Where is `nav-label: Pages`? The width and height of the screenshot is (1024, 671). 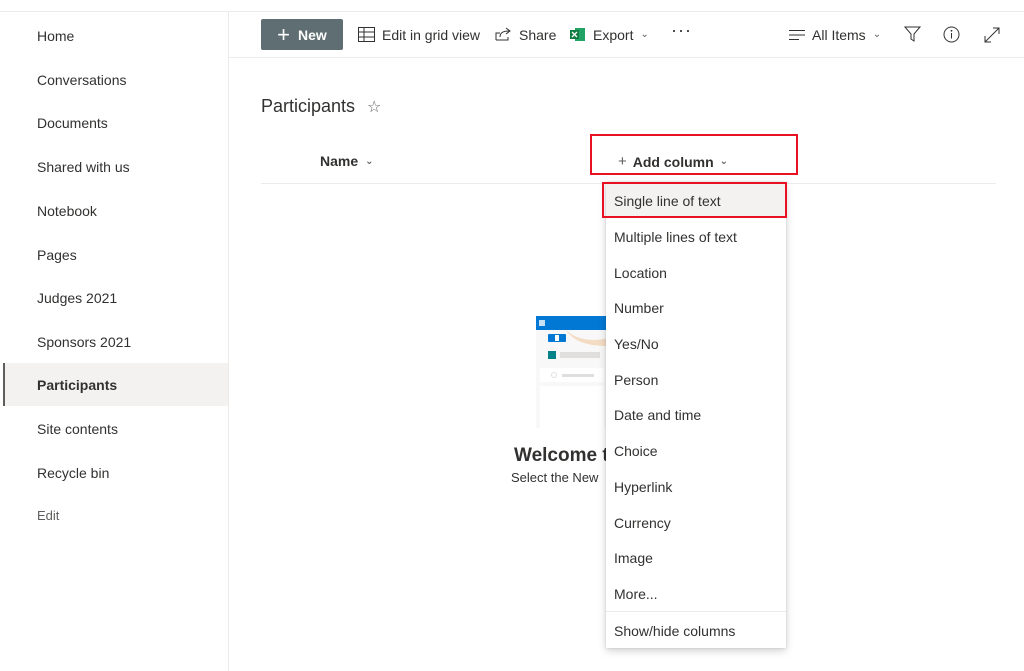 nav-label: Pages is located at coordinates (57, 254).